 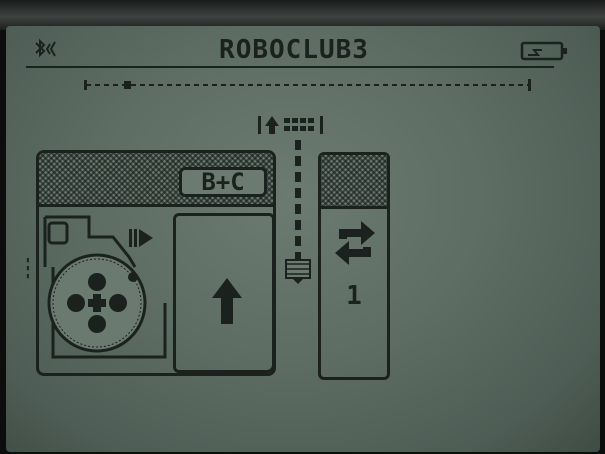 I want to click on loop-block: 1, so click(x=354, y=266).